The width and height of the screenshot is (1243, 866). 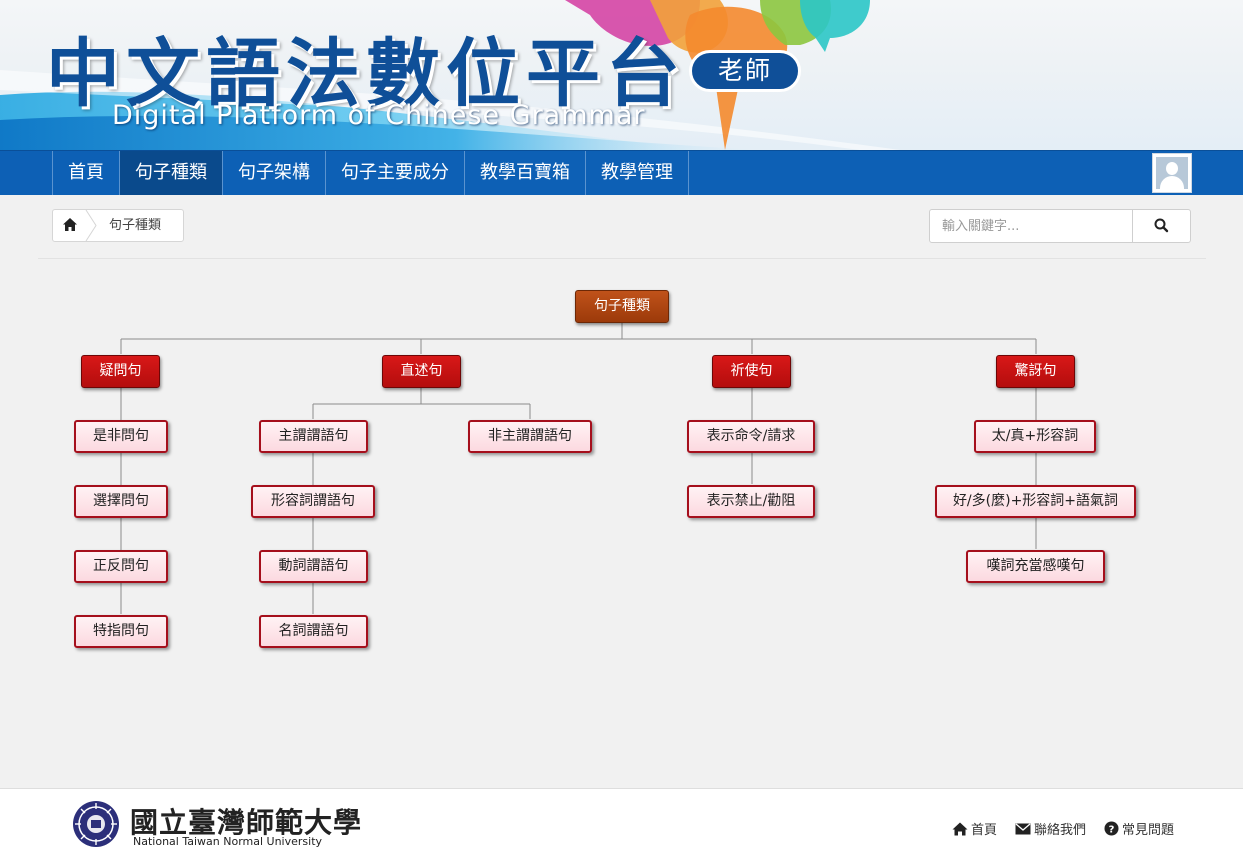 What do you see at coordinates (530, 436) in the screenshot?
I see `leaf-non-subject-predicate: 非主謂謂語句` at bounding box center [530, 436].